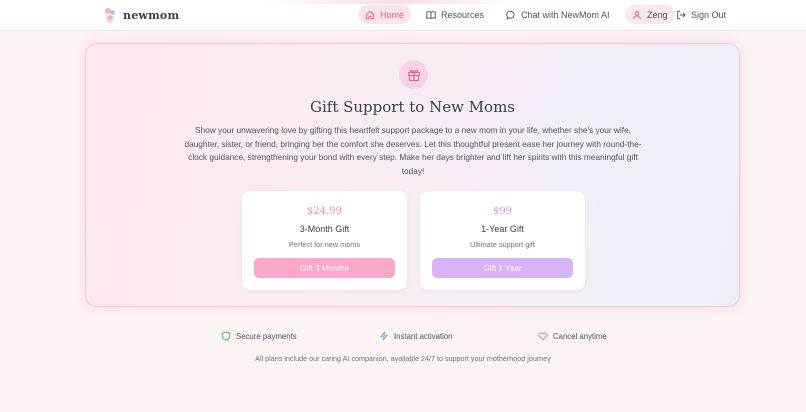  Describe the element at coordinates (502, 244) in the screenshot. I see `plan-subtitle: Ultimate support gift` at that location.